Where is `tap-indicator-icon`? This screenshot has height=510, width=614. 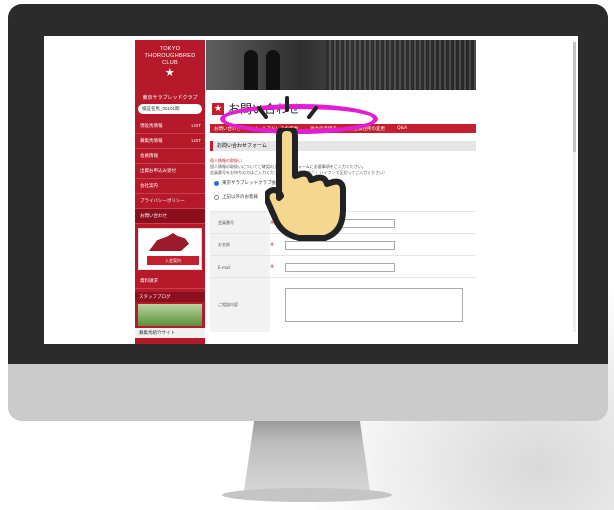
tap-indicator-icon is located at coordinates (287, 107).